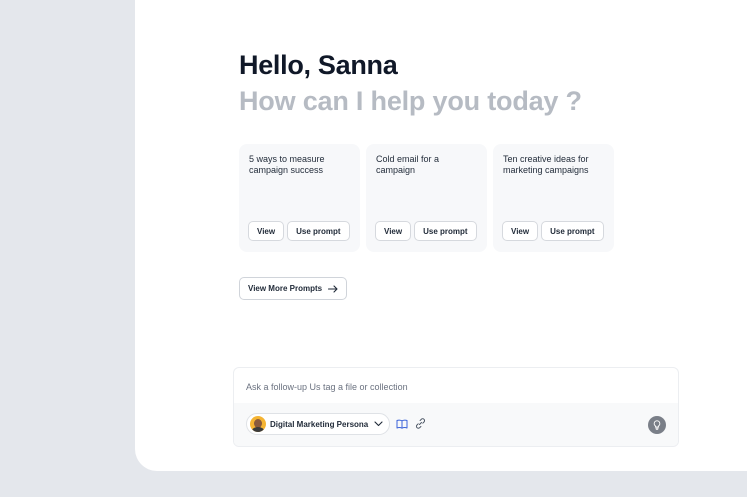 Image resolution: width=747 pixels, height=497 pixels. What do you see at coordinates (333, 288) in the screenshot?
I see `arrow-right-icon` at bounding box center [333, 288].